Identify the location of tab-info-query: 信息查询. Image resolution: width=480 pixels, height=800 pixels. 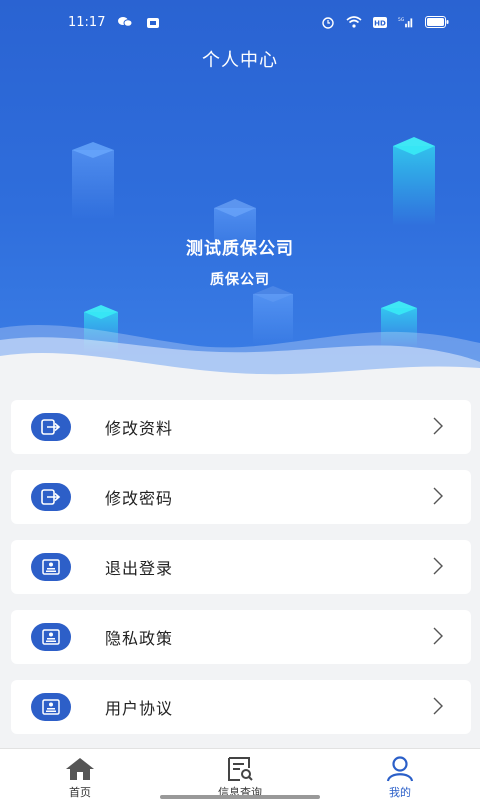
(240, 774).